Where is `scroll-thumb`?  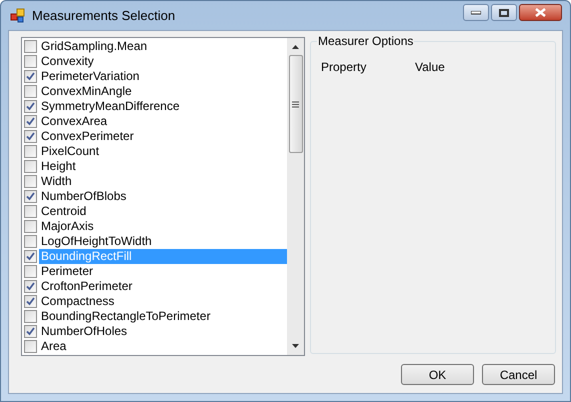 scroll-thumb is located at coordinates (295, 104).